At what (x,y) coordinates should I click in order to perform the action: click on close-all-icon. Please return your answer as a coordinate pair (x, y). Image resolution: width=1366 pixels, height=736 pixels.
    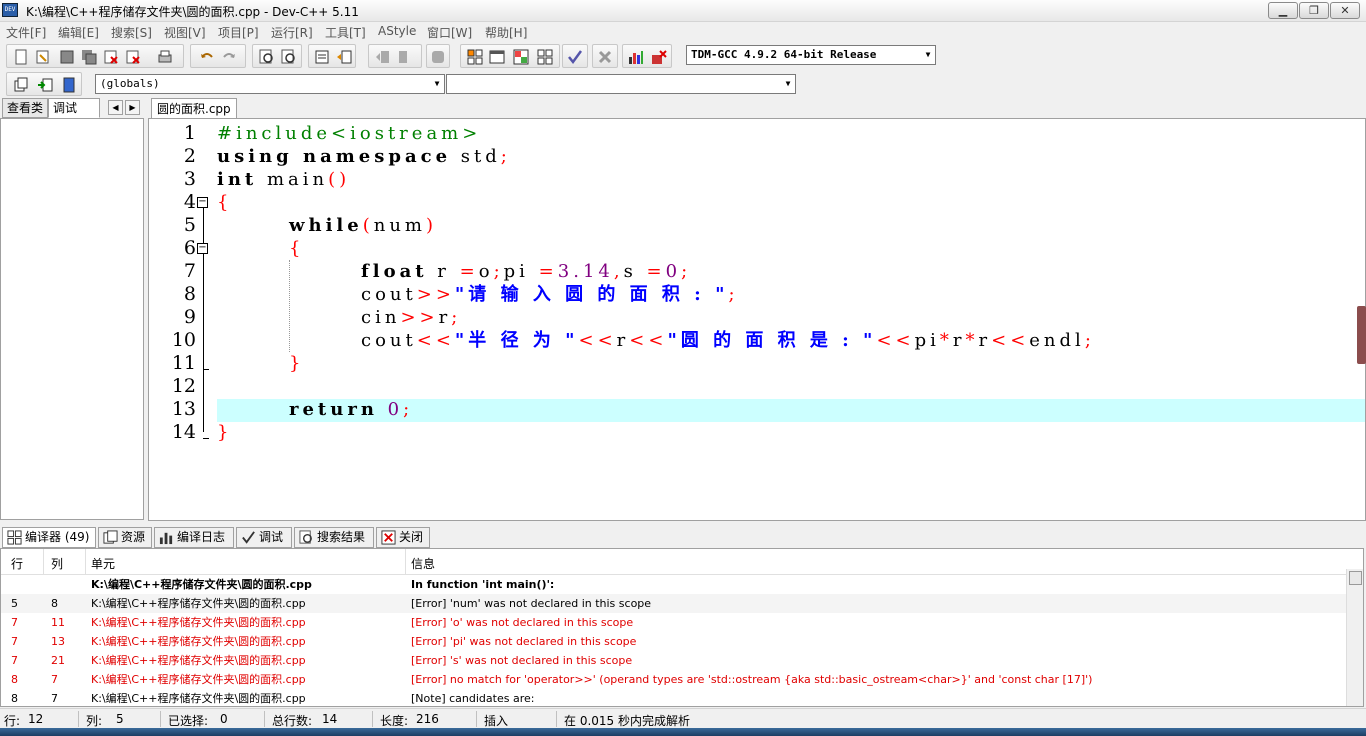
    Looking at the image, I should click on (133, 57).